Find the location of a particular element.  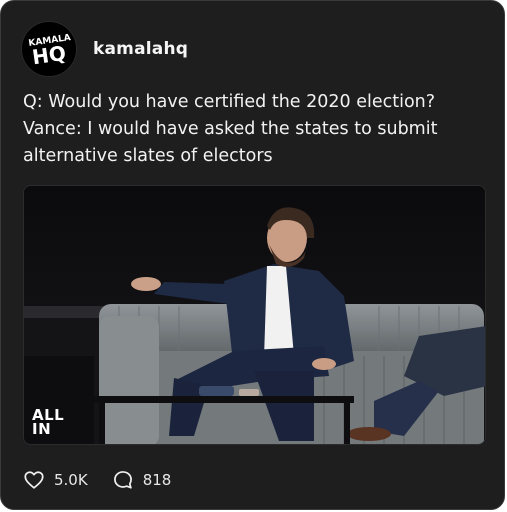

kamalahq-logo: KAMALA HQ is located at coordinates (49, 49).